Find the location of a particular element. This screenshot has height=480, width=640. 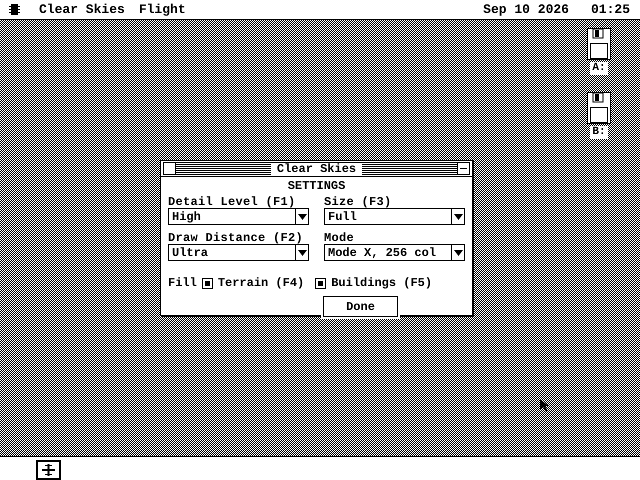

dropdown: Mode X, 256 col is located at coordinates (394, 252).